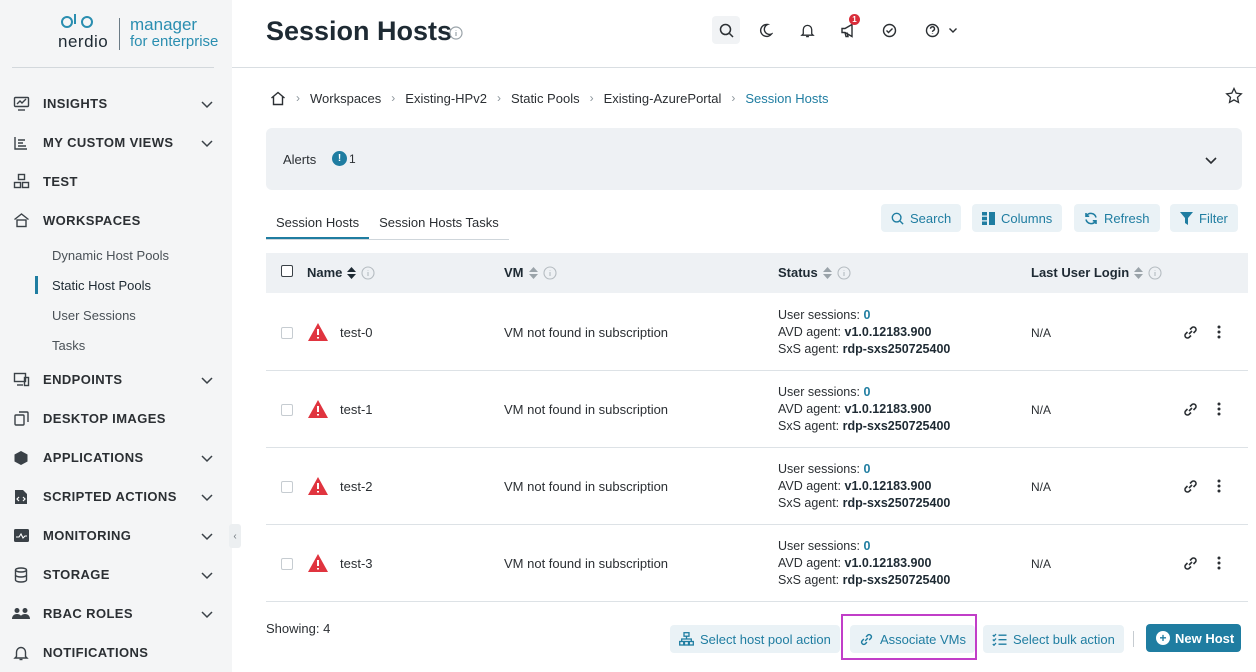 This screenshot has width=1256, height=672. Describe the element at coordinates (726, 30) in the screenshot. I see `global-search-button` at that location.